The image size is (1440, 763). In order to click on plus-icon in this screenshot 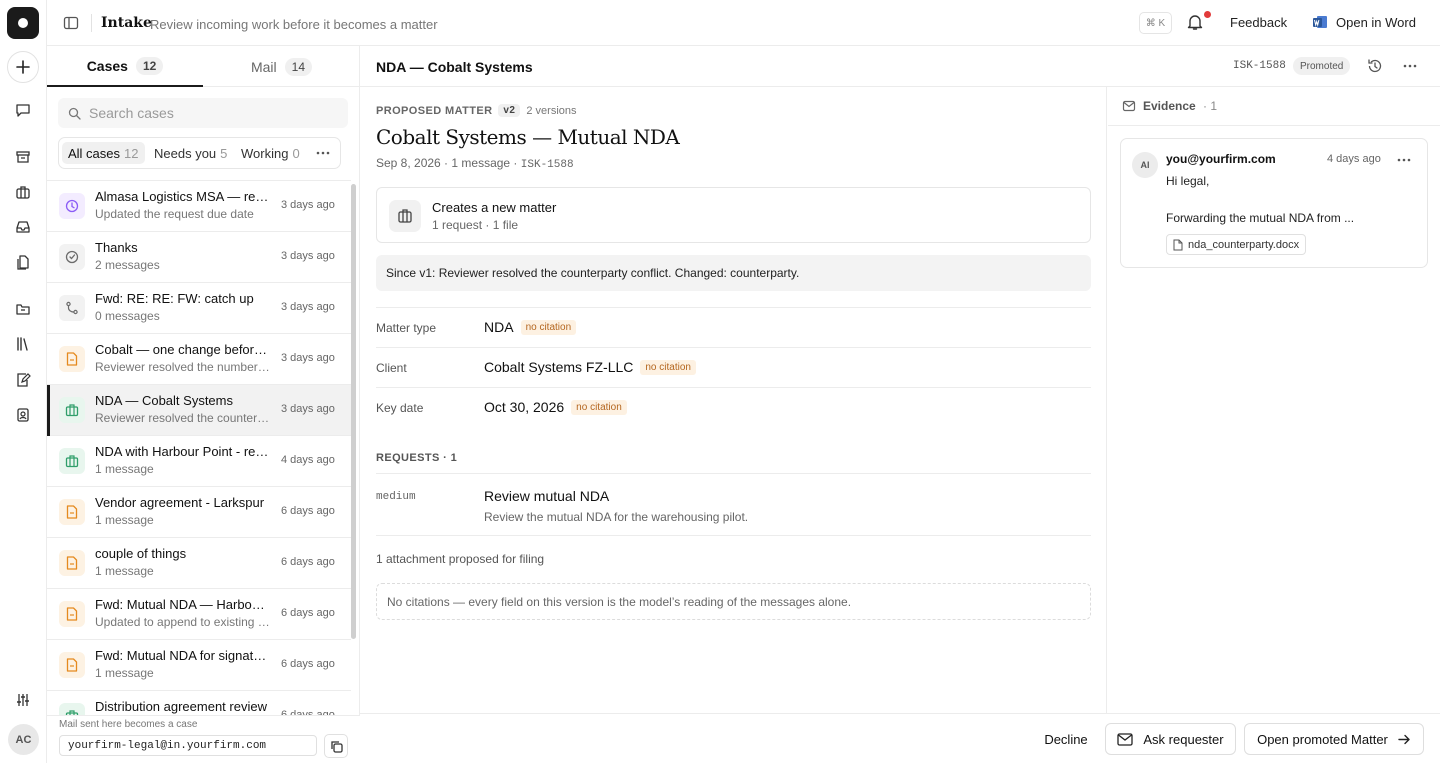, I will do `click(23, 67)`.